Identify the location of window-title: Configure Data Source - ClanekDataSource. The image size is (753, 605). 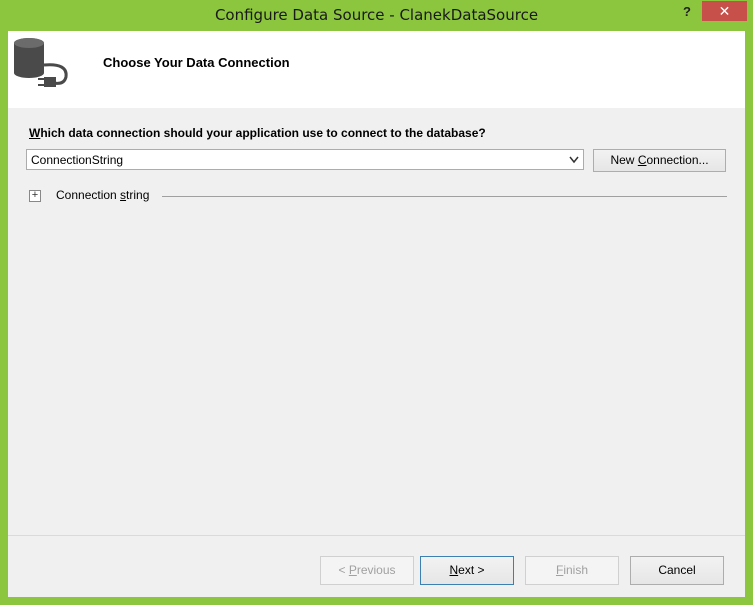
(376, 15).